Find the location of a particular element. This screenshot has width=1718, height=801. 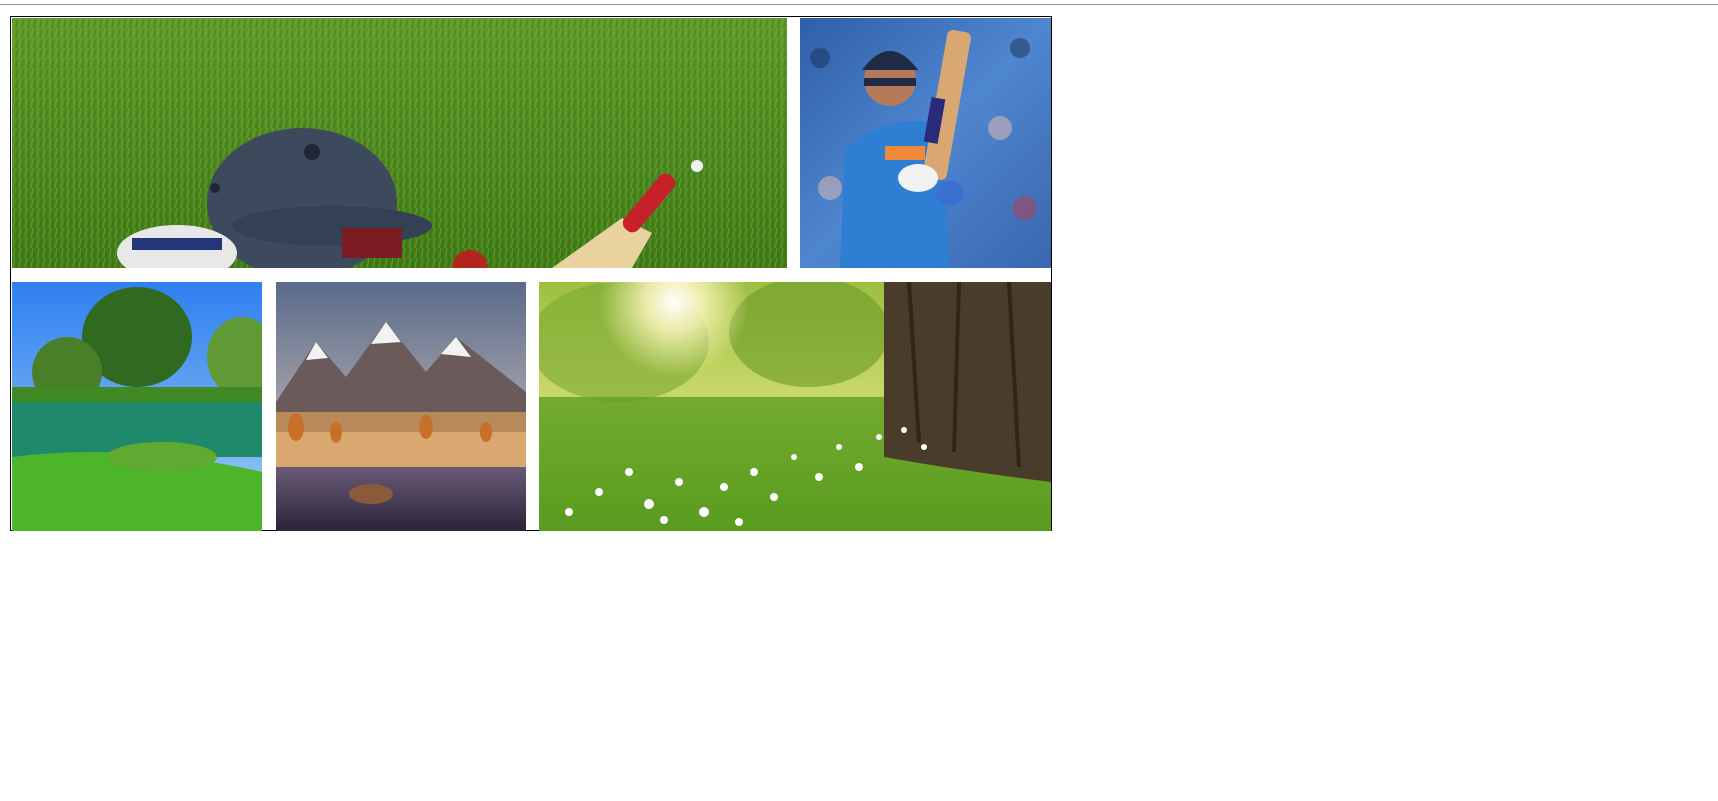

gallery-image-cricketer is located at coordinates (925, 143).